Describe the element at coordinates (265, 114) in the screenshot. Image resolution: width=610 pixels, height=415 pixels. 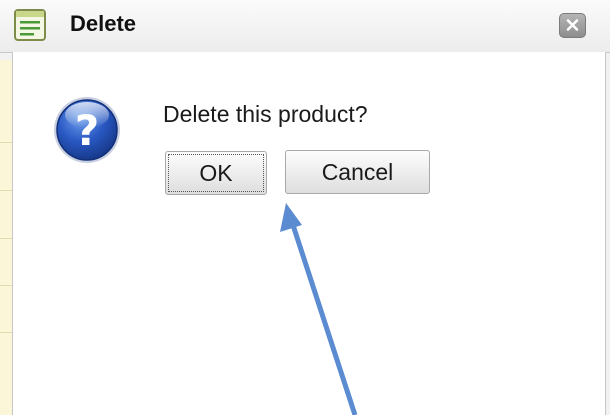
I see `dialog-message: Delete this product?` at that location.